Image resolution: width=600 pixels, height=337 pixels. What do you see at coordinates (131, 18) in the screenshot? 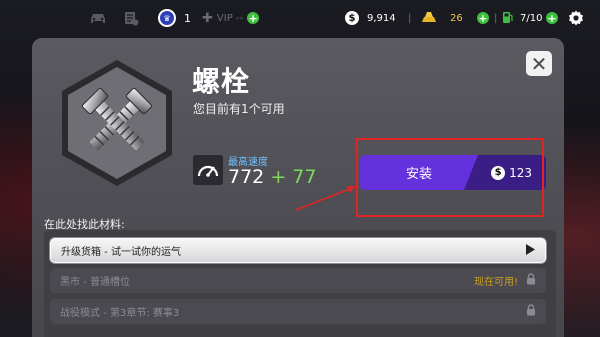
I see `checklist-icon` at bounding box center [131, 18].